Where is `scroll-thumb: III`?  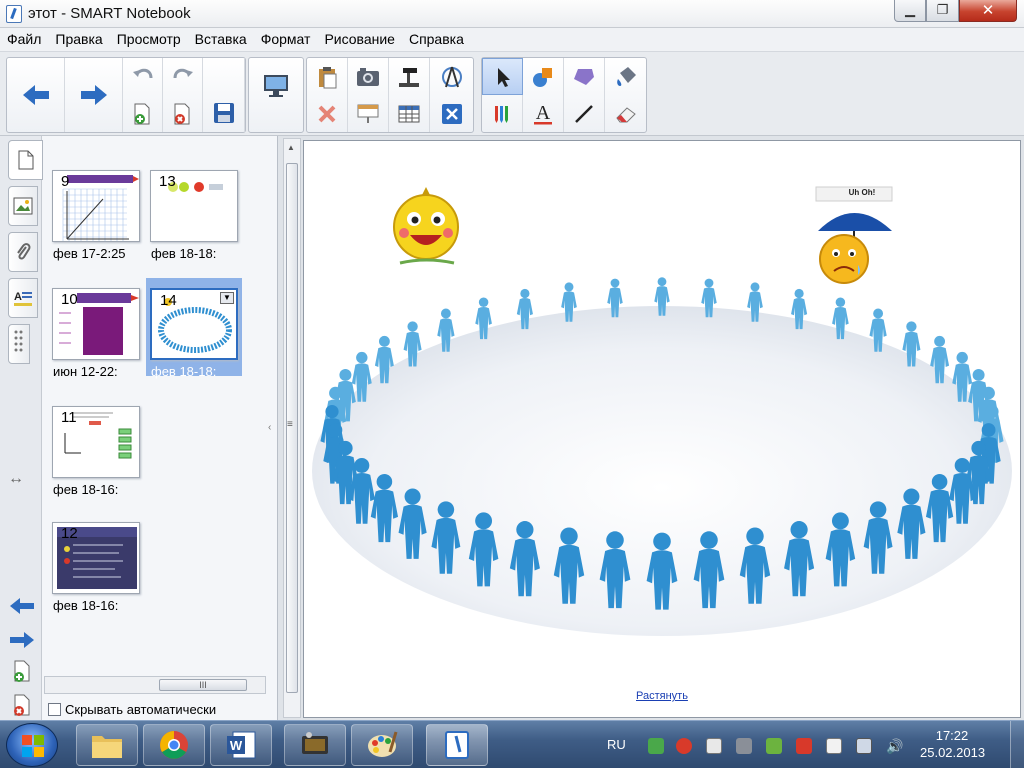
scroll-thumb: III is located at coordinates (203, 685).